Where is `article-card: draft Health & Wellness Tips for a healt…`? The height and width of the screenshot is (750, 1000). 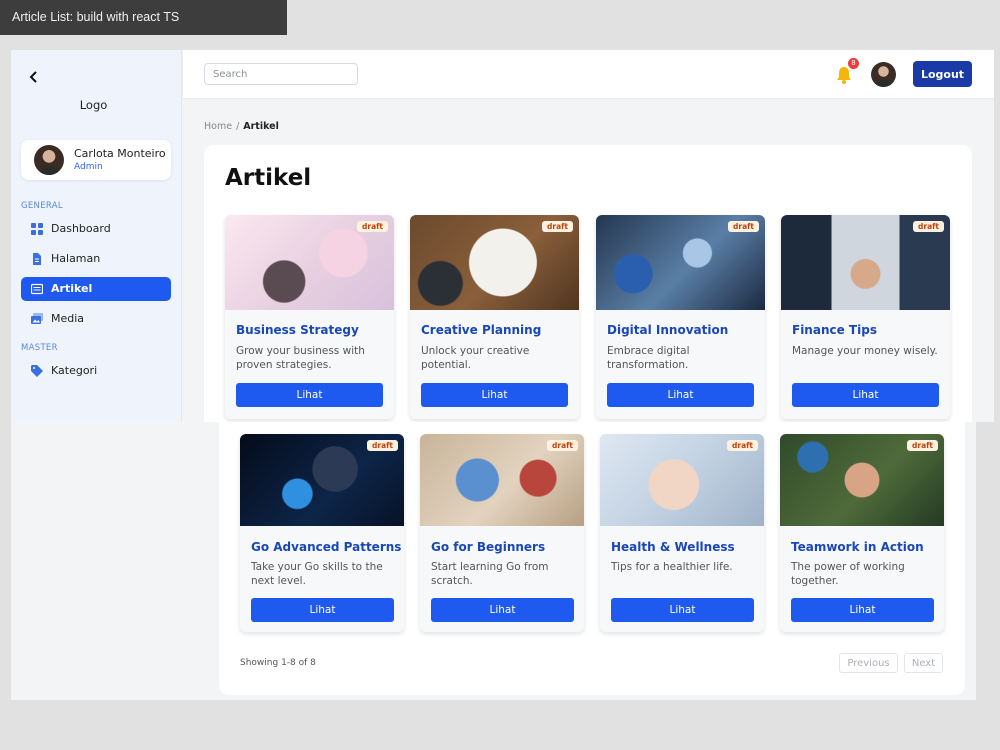 article-card: draft Health & Wellness Tips for a healt… is located at coordinates (682, 533).